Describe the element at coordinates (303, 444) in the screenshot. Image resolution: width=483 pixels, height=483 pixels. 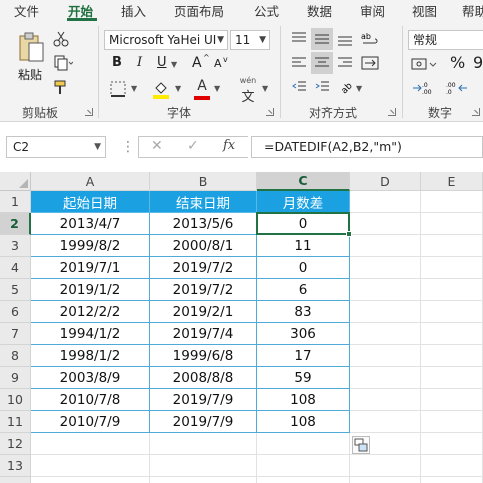
I see `cell-c12` at that location.